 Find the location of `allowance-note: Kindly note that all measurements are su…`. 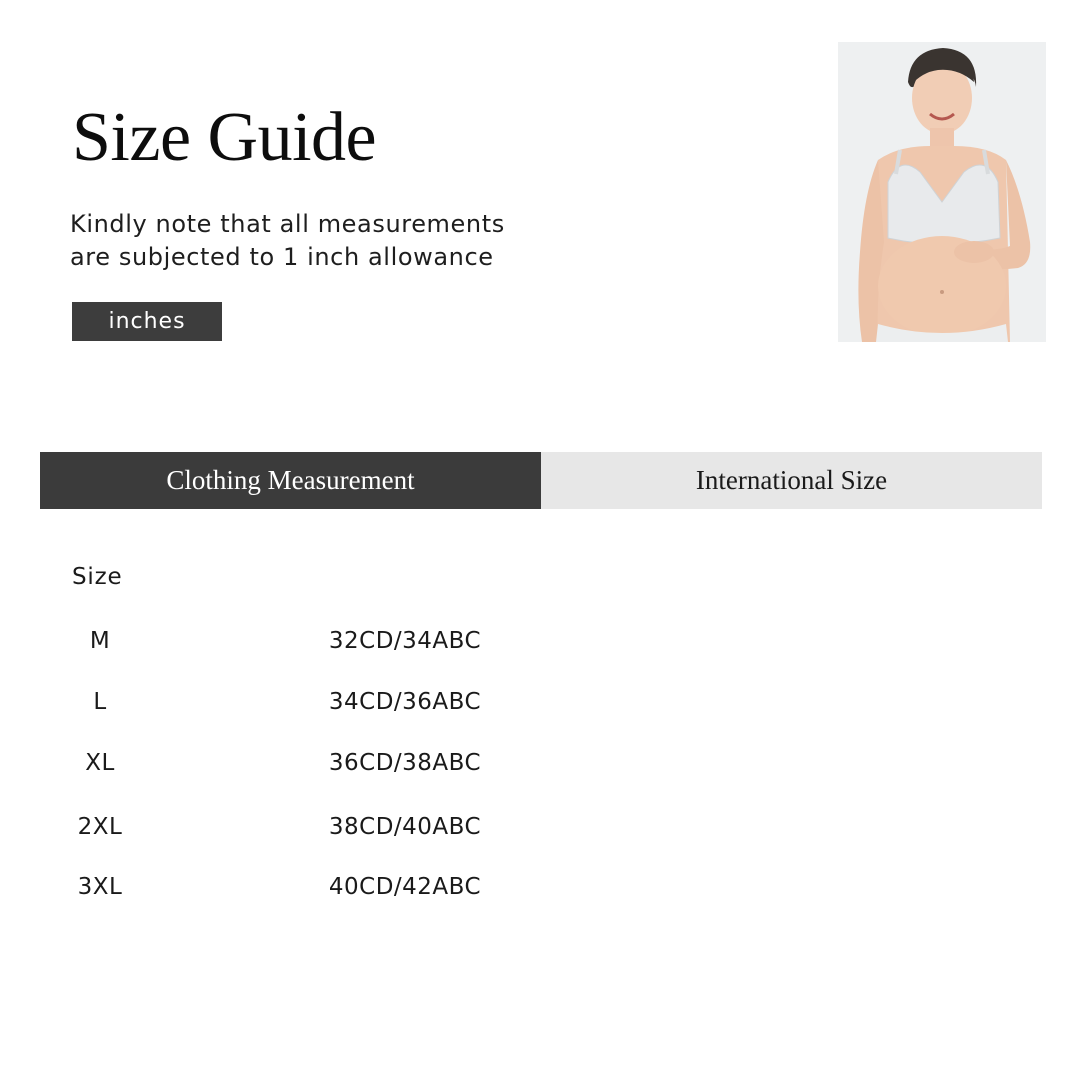

allowance-note: Kindly note that all measurements are su… is located at coordinates (330, 241).